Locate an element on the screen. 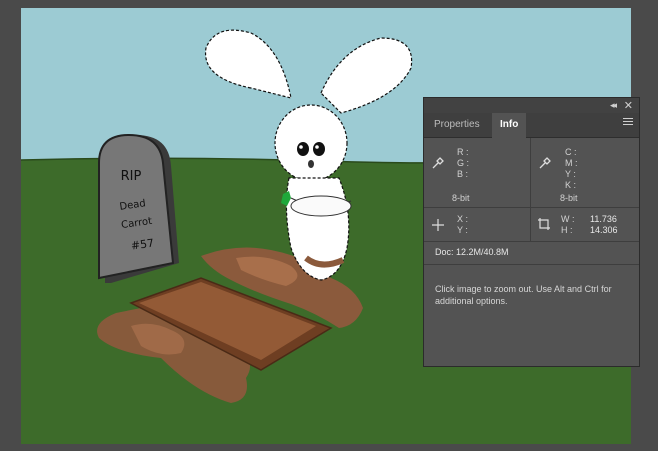 The height and width of the screenshot is (451, 658). panel-titlebar: ◂◂ ✕ is located at coordinates (531, 105).